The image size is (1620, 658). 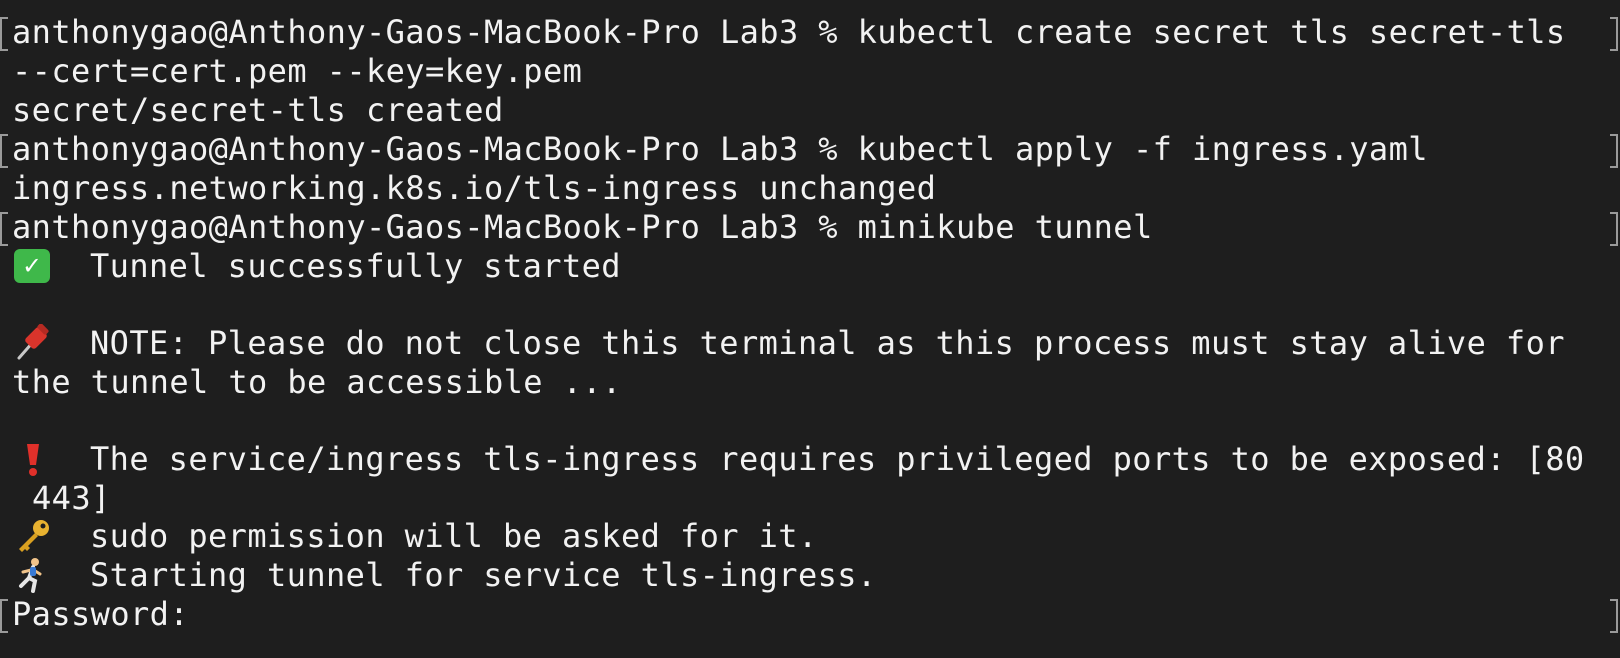 I want to click on check-mark-button-icon: ✓, so click(x=32, y=266).